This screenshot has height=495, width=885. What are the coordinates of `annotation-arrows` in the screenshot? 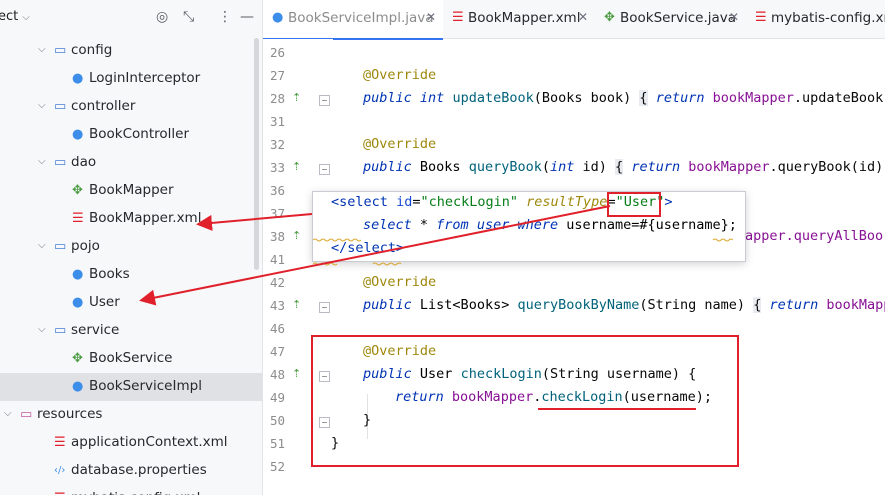 It's located at (375, 255).